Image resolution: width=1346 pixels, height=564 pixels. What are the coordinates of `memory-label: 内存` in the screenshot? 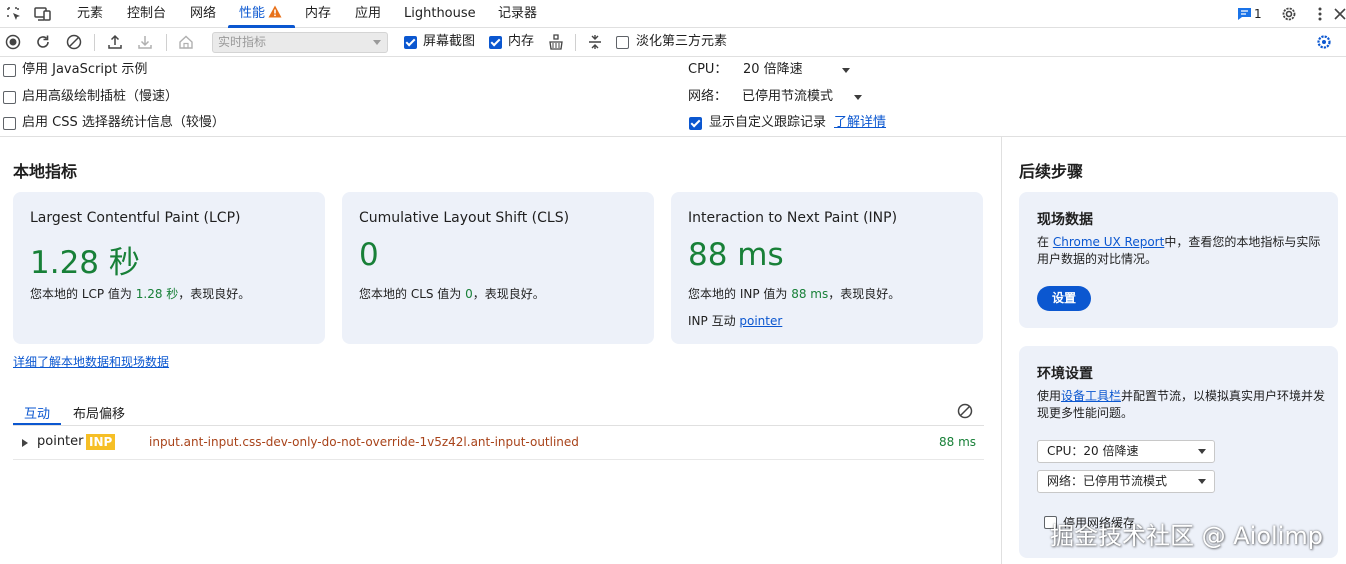 It's located at (521, 41).